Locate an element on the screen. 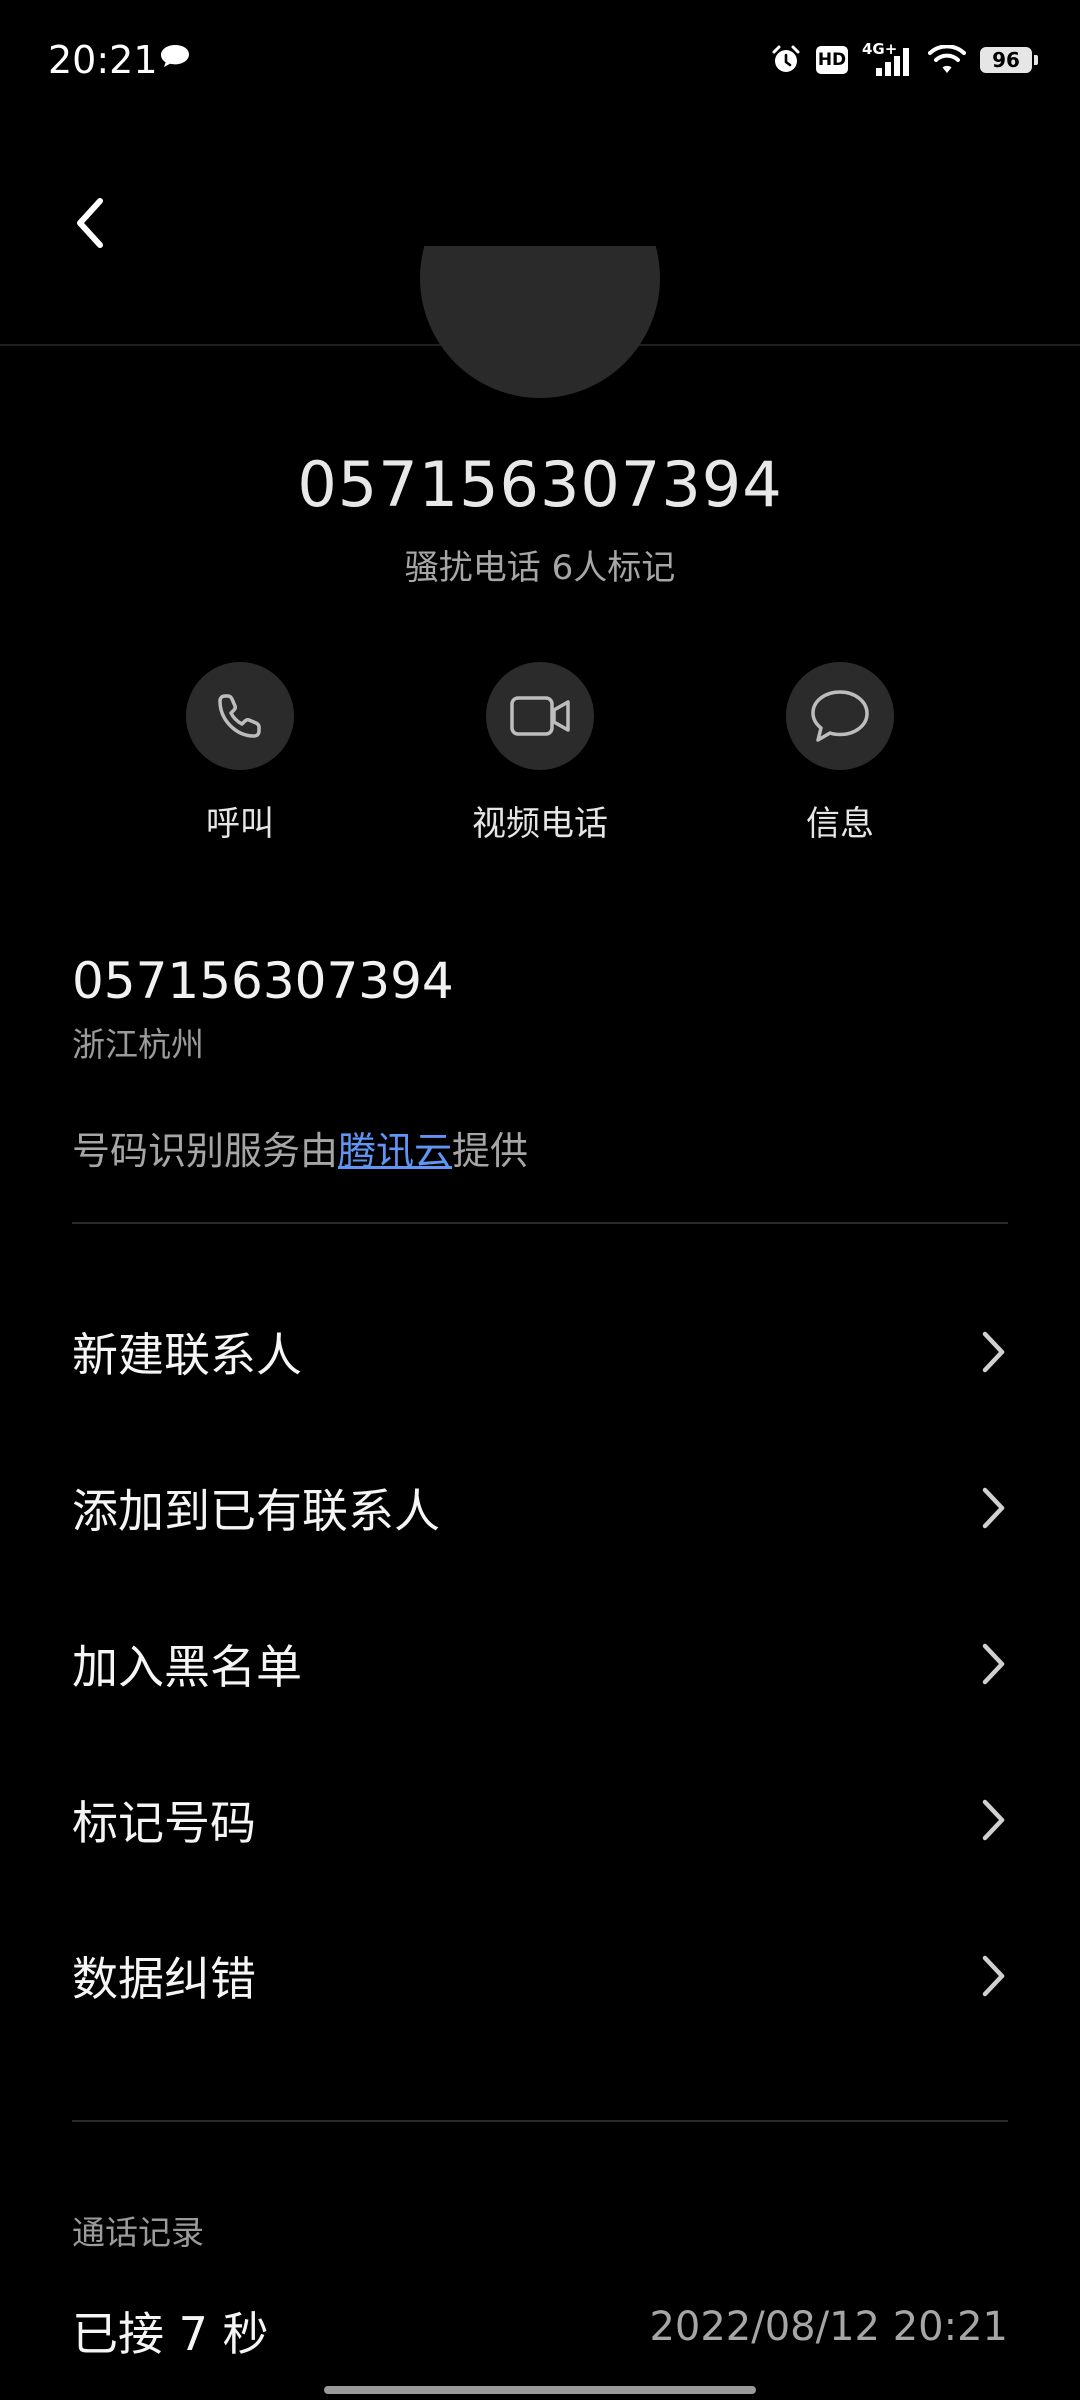 Image resolution: width=1080 pixels, height=2400 pixels. menu-item-new-contact: 新建联系人 is located at coordinates (540, 1352).